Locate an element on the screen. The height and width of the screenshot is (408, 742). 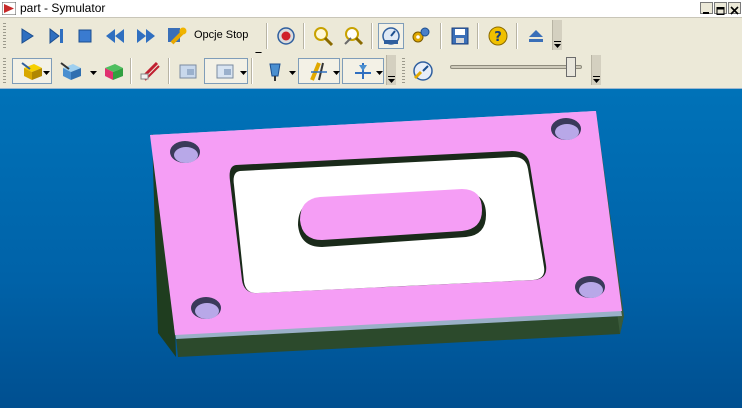
zoom-icon is located at coordinates (323, 36).